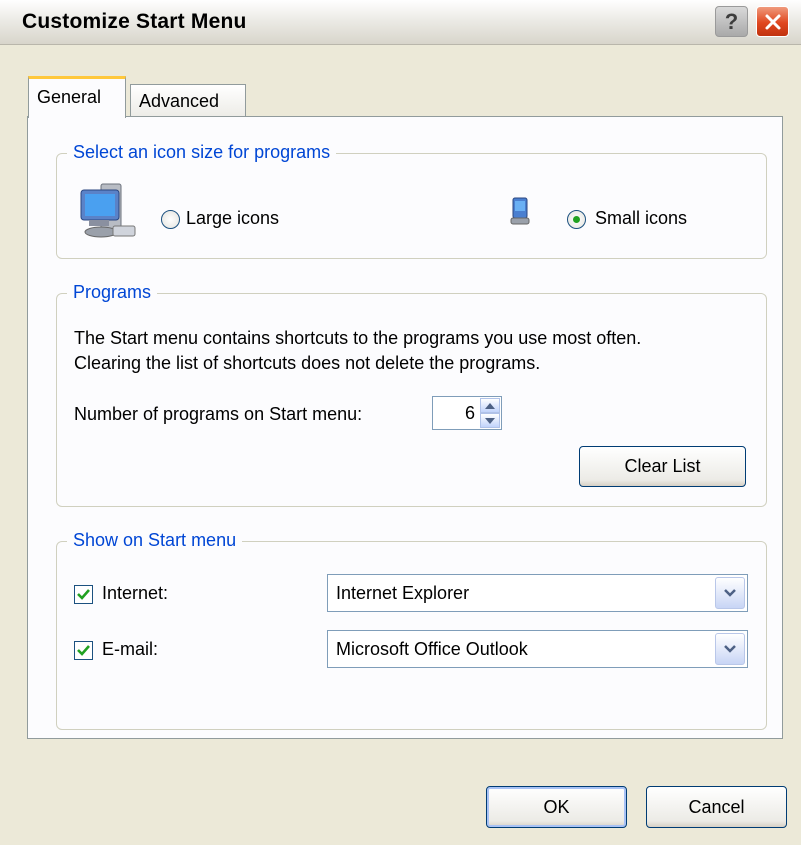 The image size is (801, 845). What do you see at coordinates (403, 593) in the screenshot?
I see `internet-combo-value: Internet Explorer` at bounding box center [403, 593].